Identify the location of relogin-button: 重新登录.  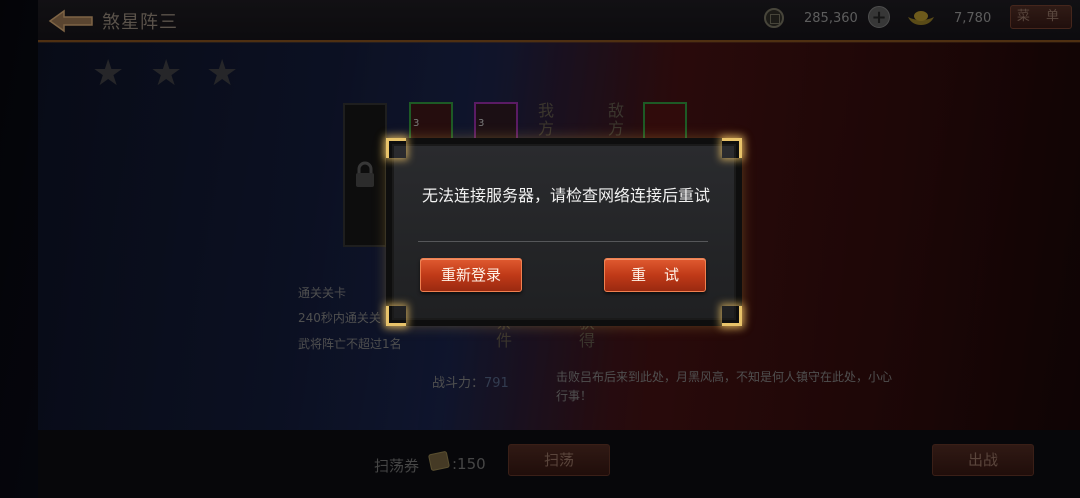
(471, 275).